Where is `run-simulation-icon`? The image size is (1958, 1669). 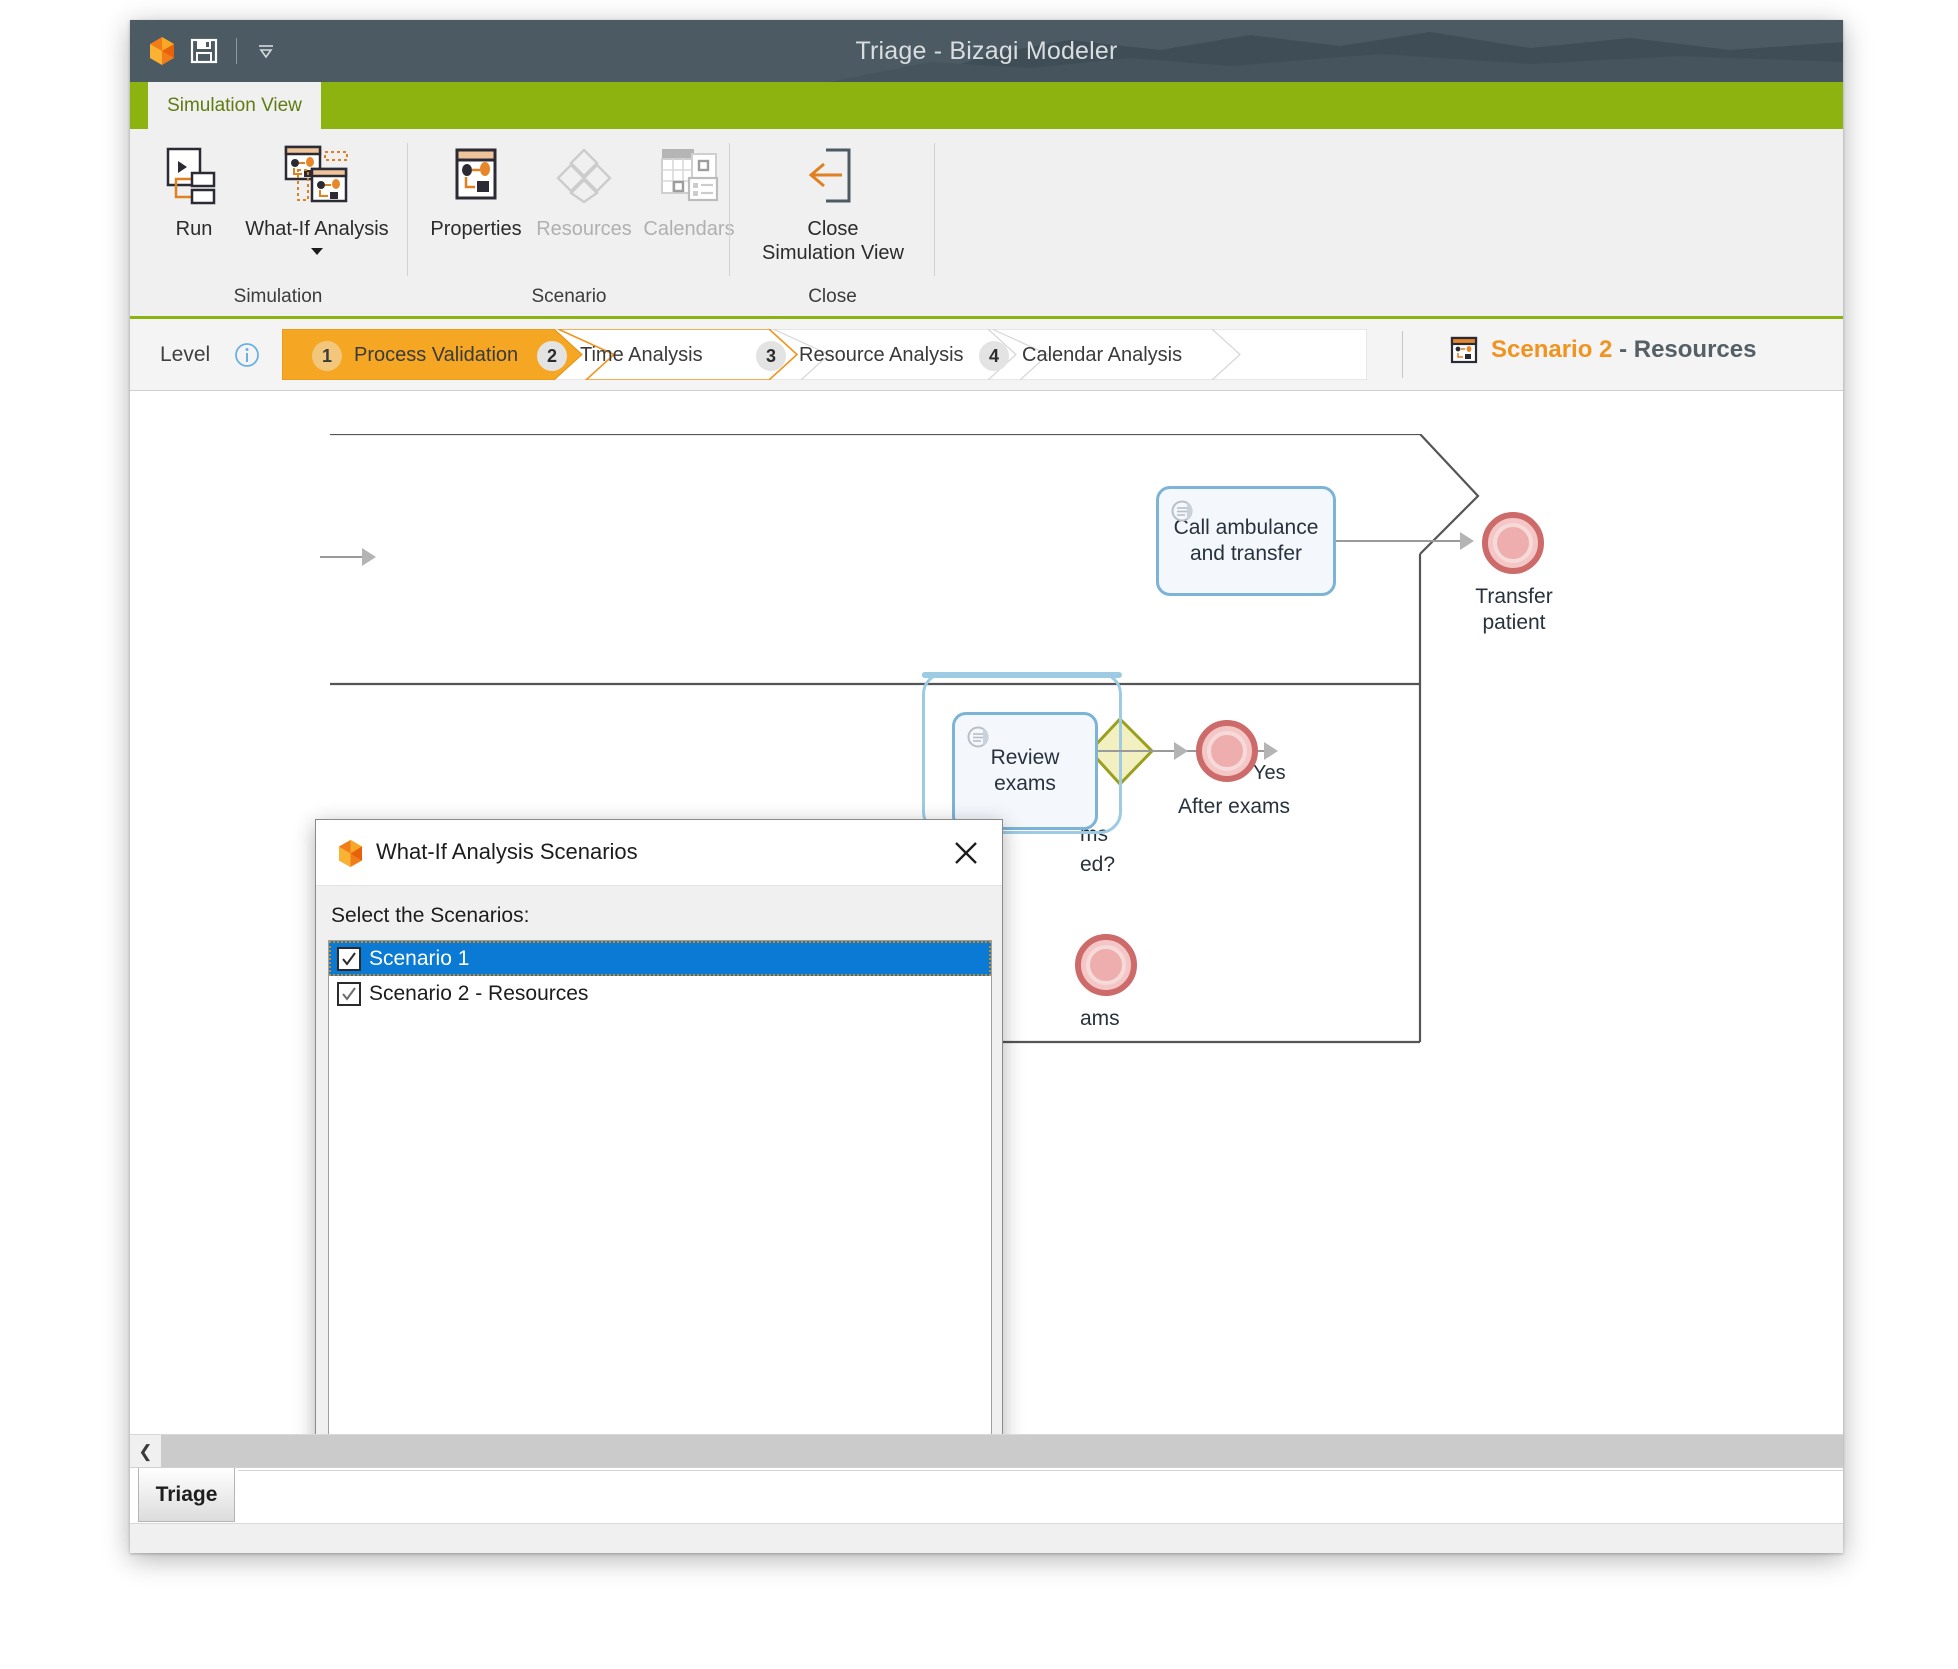 run-simulation-icon is located at coordinates (194, 175).